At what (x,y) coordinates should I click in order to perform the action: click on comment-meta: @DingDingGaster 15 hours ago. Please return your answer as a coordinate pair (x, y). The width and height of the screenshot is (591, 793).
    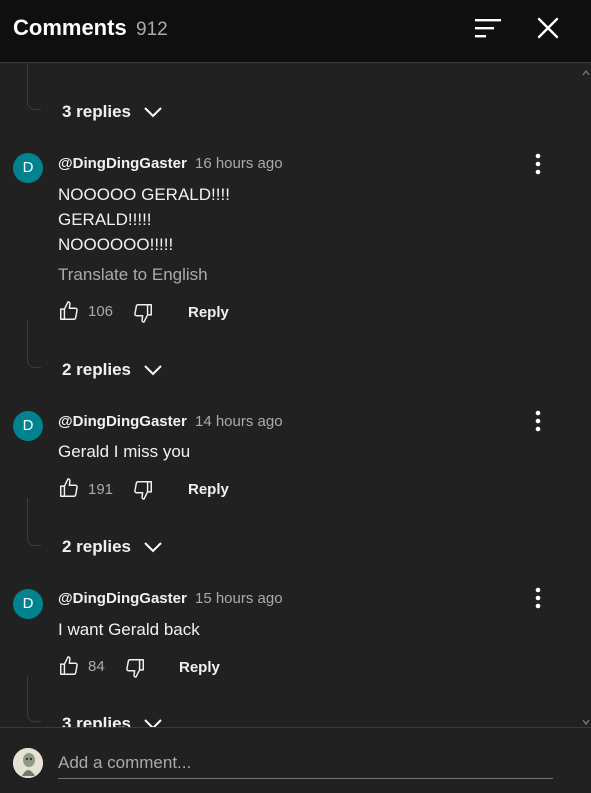
    Looking at the image, I should click on (170, 598).